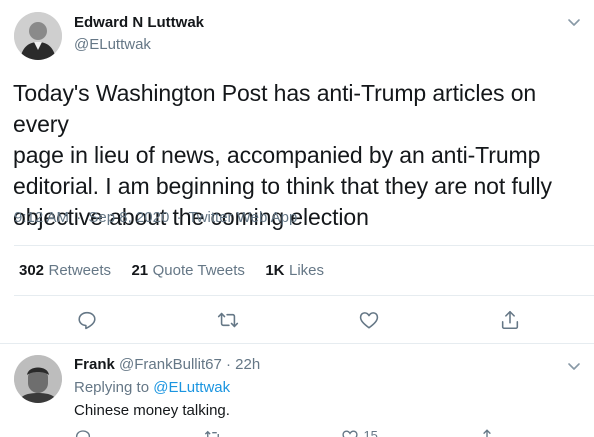  I want to click on replying-to-link: @ELuttwak, so click(191, 387).